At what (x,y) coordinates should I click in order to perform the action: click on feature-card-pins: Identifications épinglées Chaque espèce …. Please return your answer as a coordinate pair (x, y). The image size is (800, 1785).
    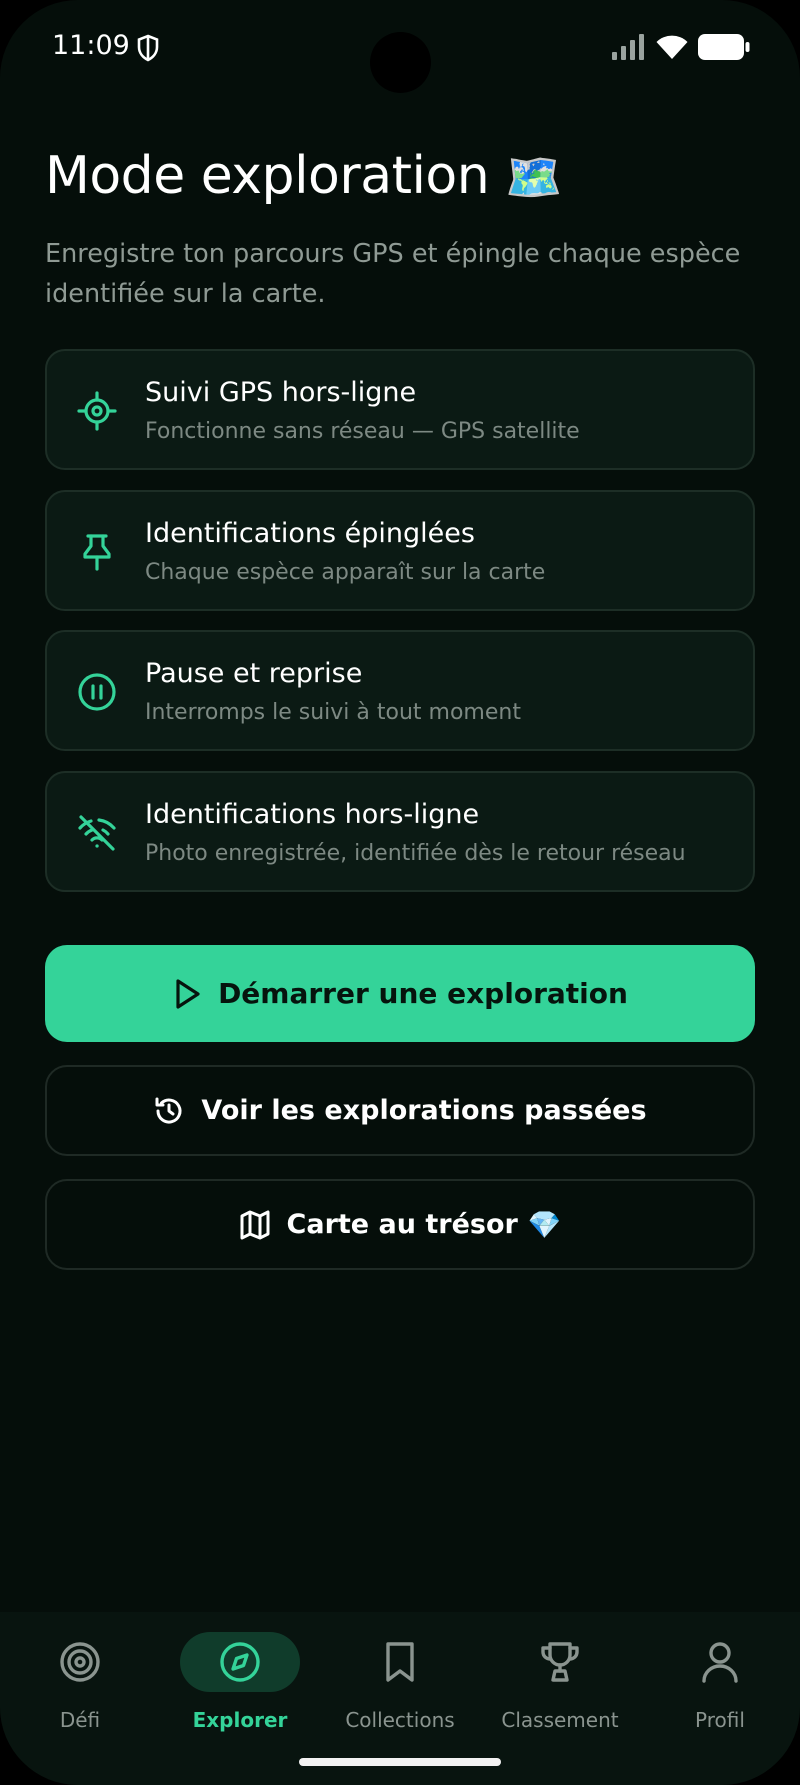
    Looking at the image, I should click on (400, 550).